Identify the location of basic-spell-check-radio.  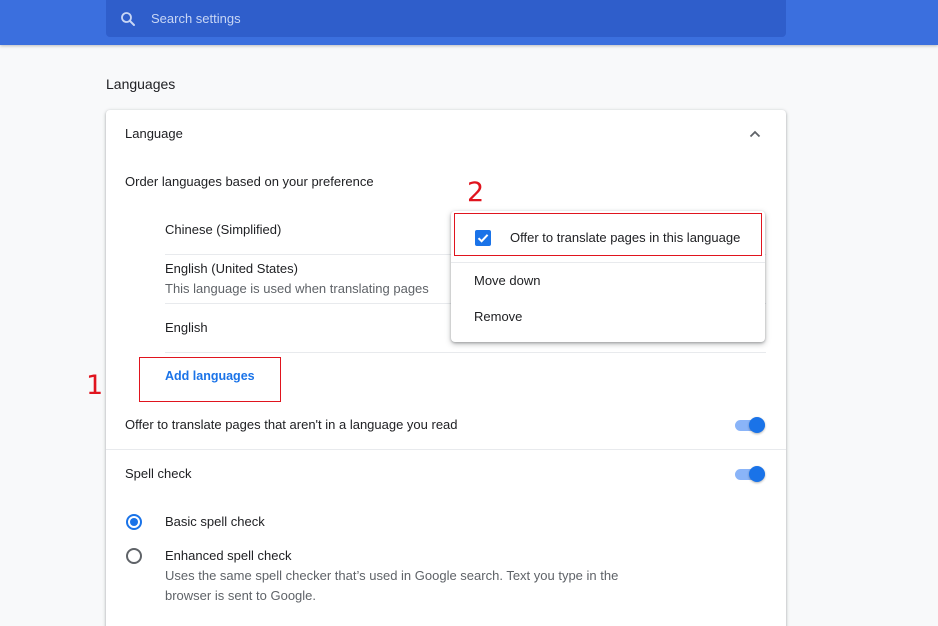
(134, 522).